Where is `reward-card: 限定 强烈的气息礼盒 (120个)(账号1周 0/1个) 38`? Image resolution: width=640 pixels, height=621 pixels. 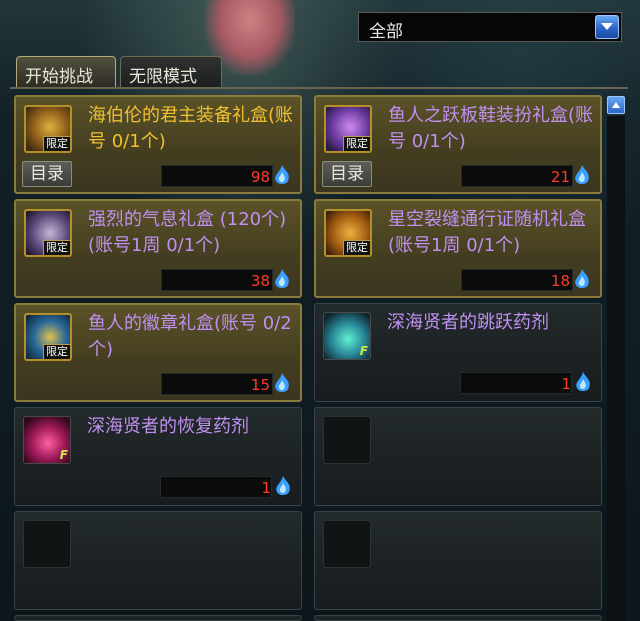 reward-card: 限定 强烈的气息礼盒 (120个)(账号1周 0/1个) 38 is located at coordinates (158, 248).